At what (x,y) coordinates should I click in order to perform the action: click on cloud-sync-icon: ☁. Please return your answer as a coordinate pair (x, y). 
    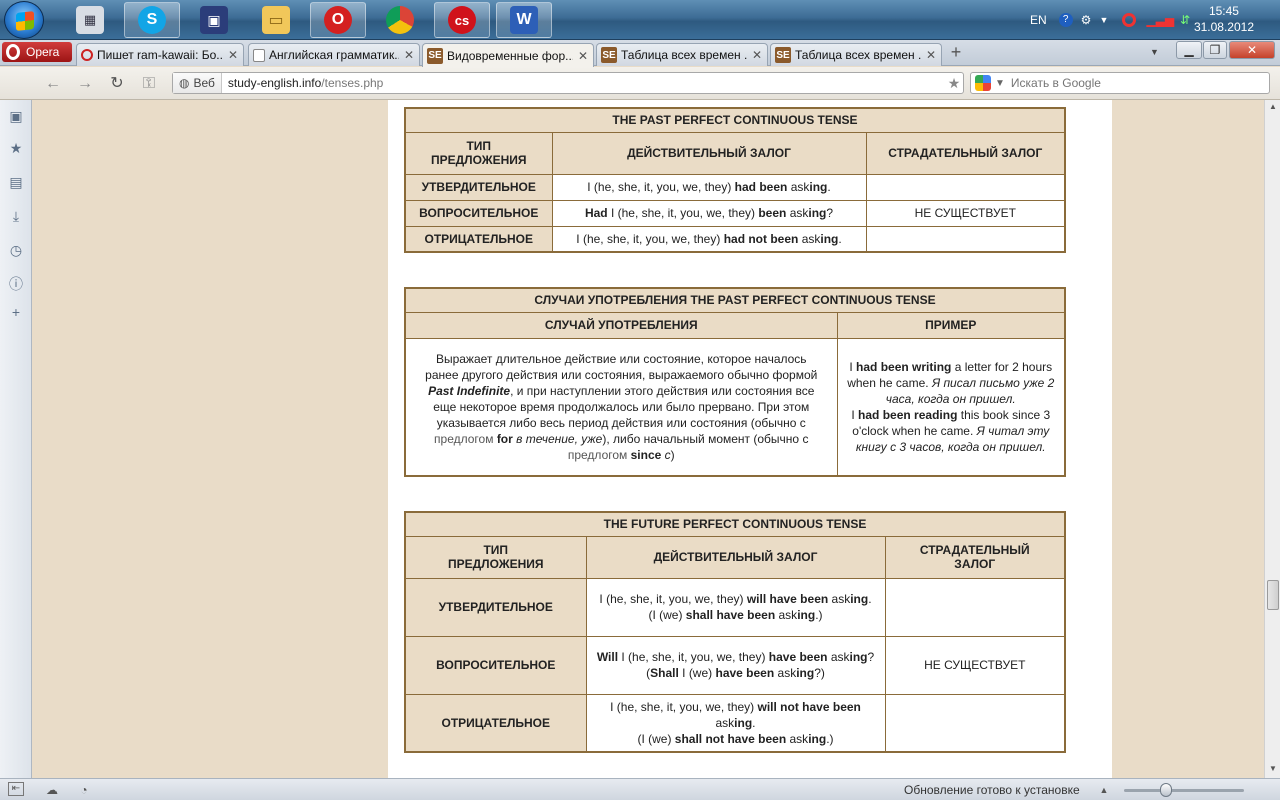
    Looking at the image, I should click on (52, 790).